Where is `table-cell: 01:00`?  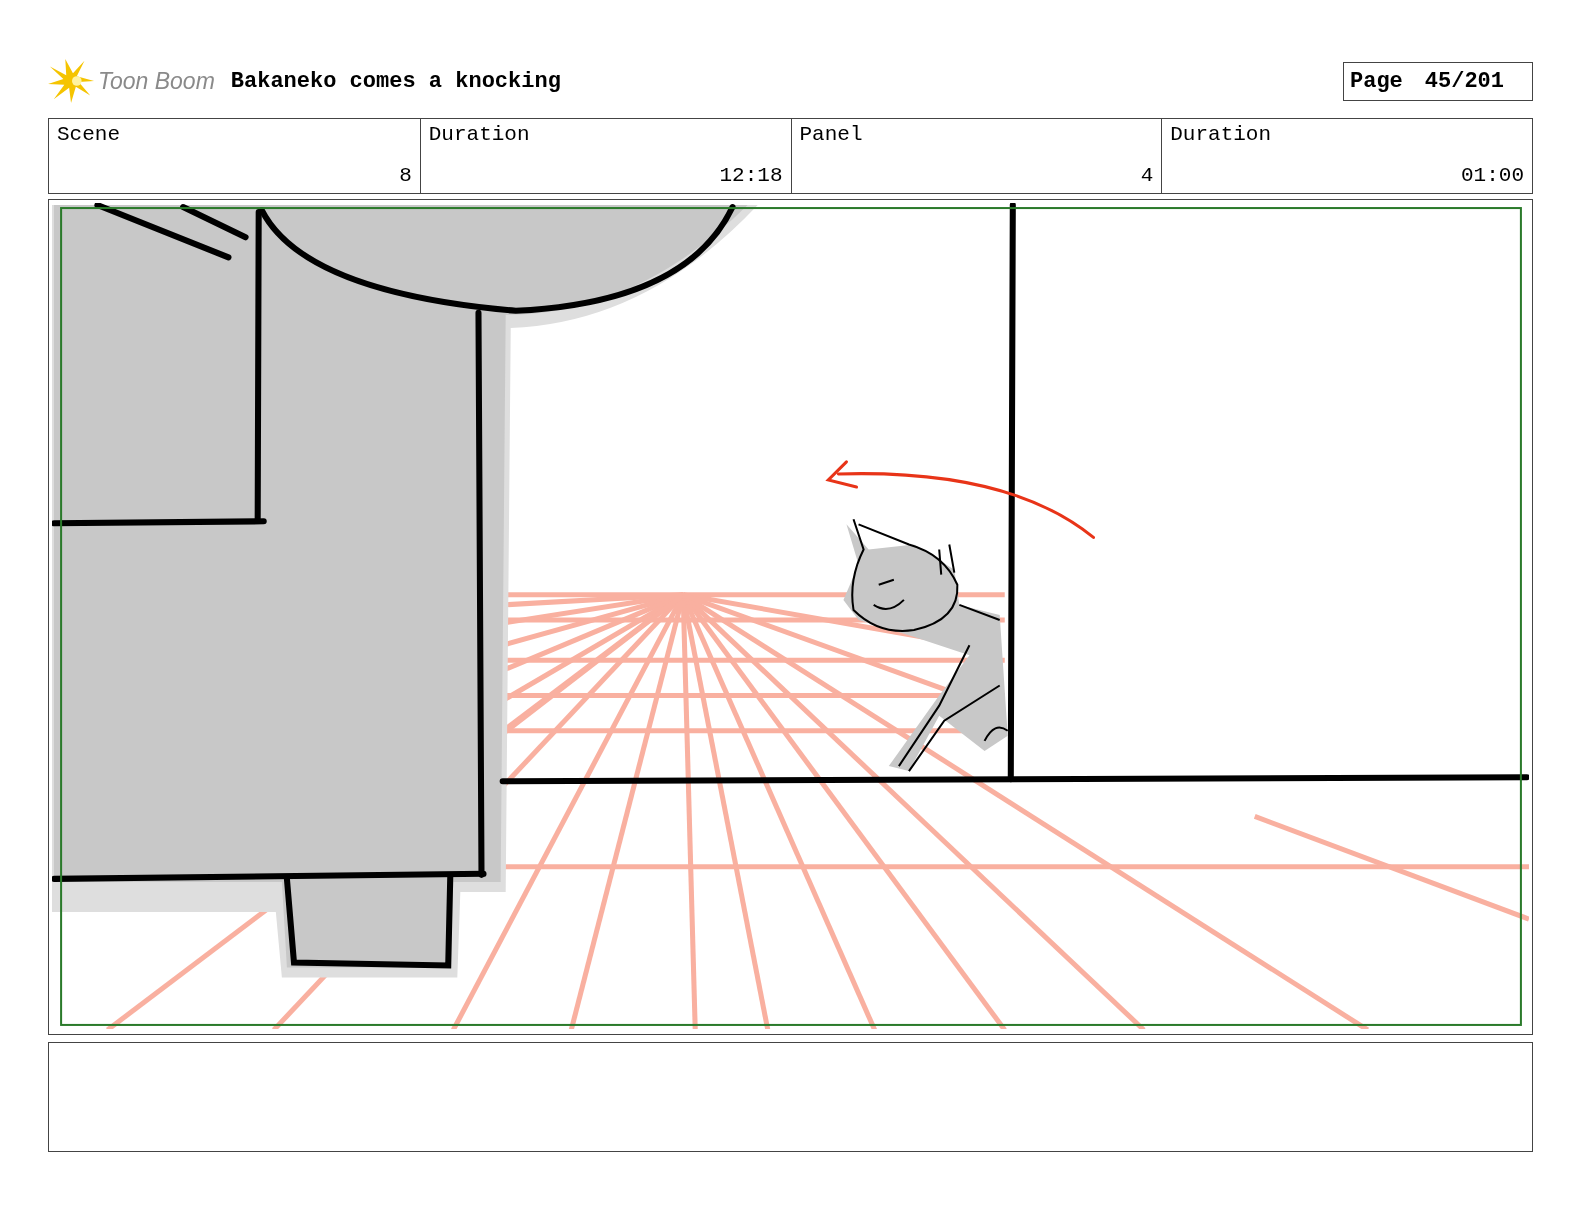
table-cell: 01:00 is located at coordinates (1492, 175).